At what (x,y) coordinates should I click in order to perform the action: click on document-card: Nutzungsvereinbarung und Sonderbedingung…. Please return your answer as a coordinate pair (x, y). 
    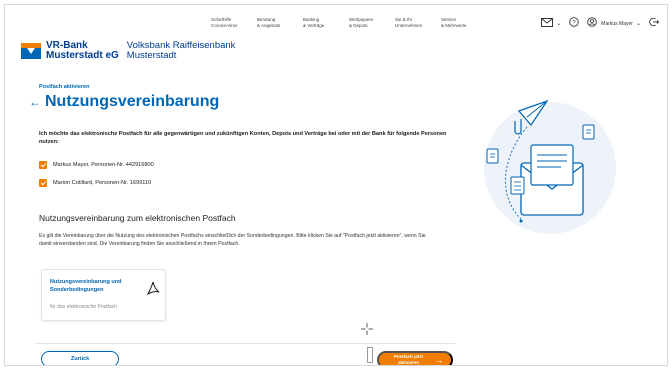
    Looking at the image, I should click on (103, 295).